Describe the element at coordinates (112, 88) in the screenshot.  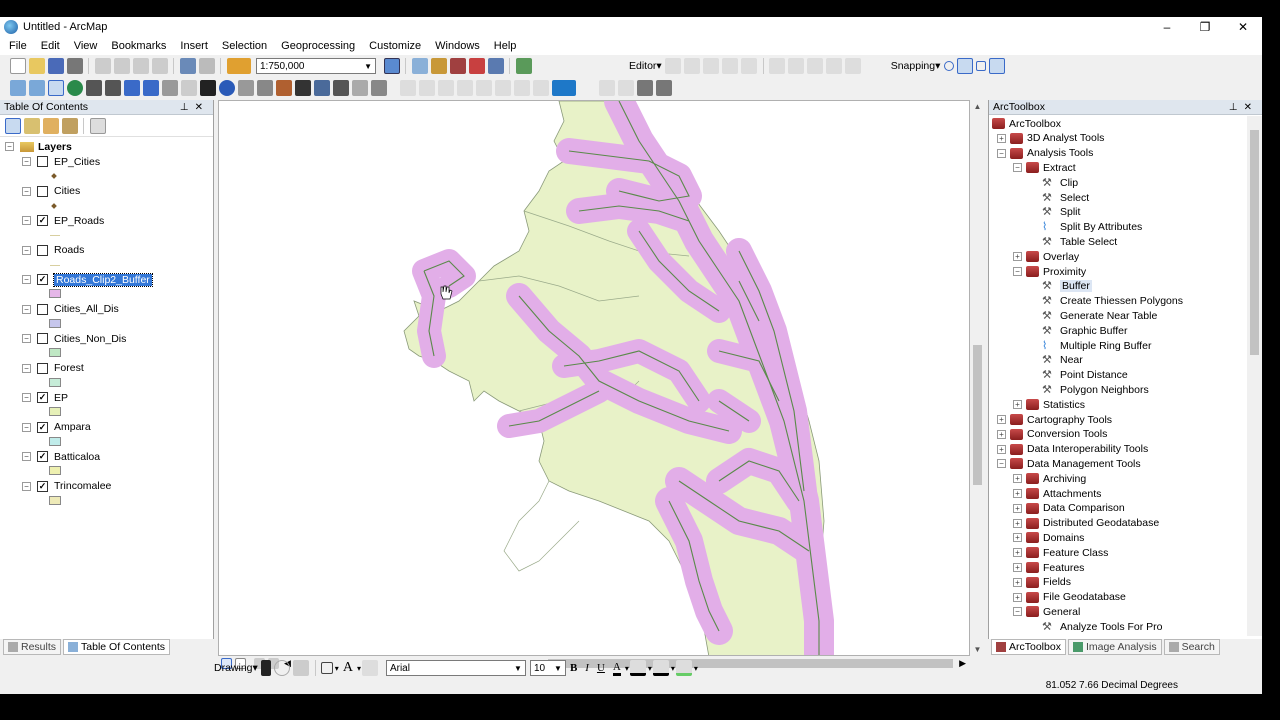
I see `fixed-zoom-out-icon` at that location.